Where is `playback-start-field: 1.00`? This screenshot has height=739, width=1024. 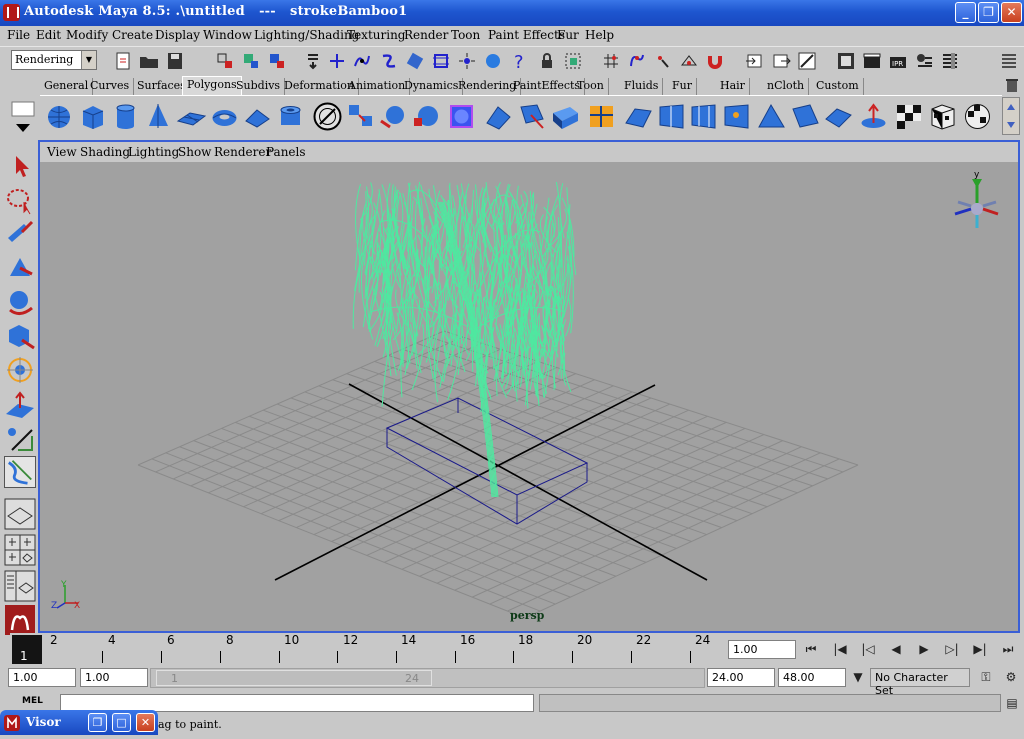
playback-start-field: 1.00 is located at coordinates (114, 677).